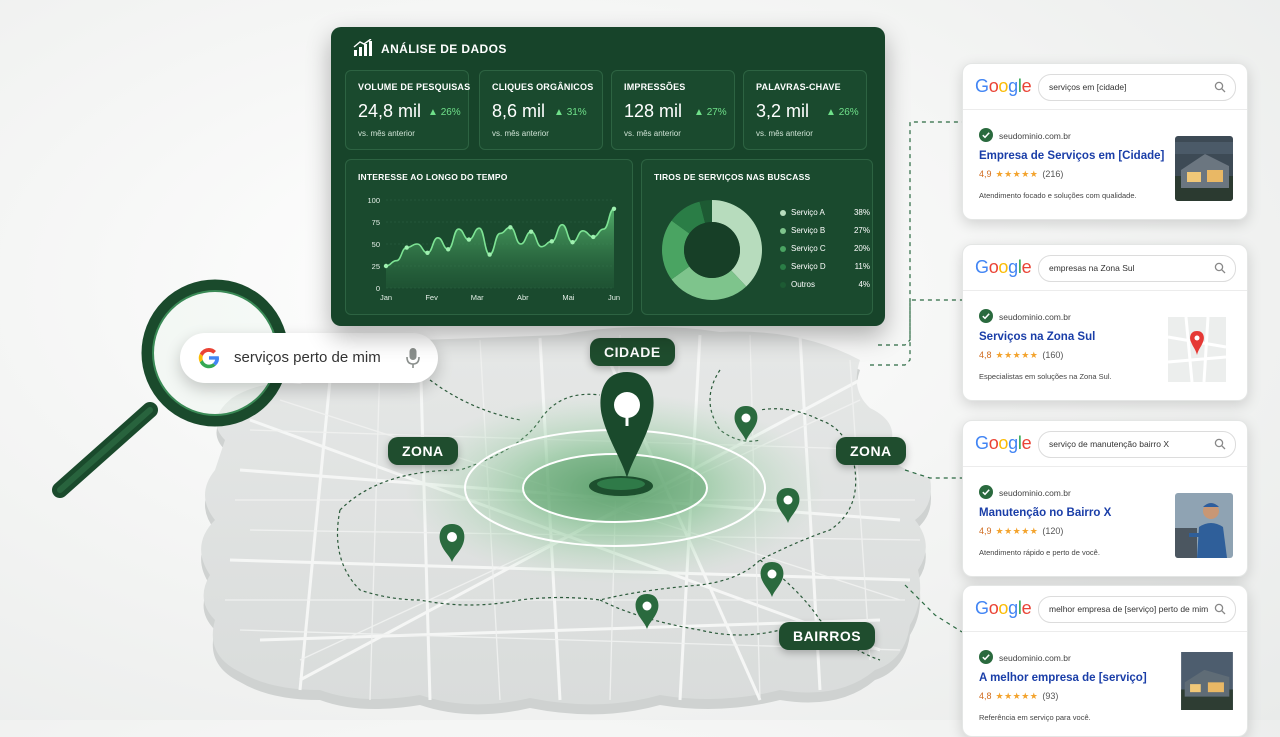 The image size is (1280, 737). What do you see at coordinates (568, 297) in the screenshot?
I see `x-tick-label: Mai` at bounding box center [568, 297].